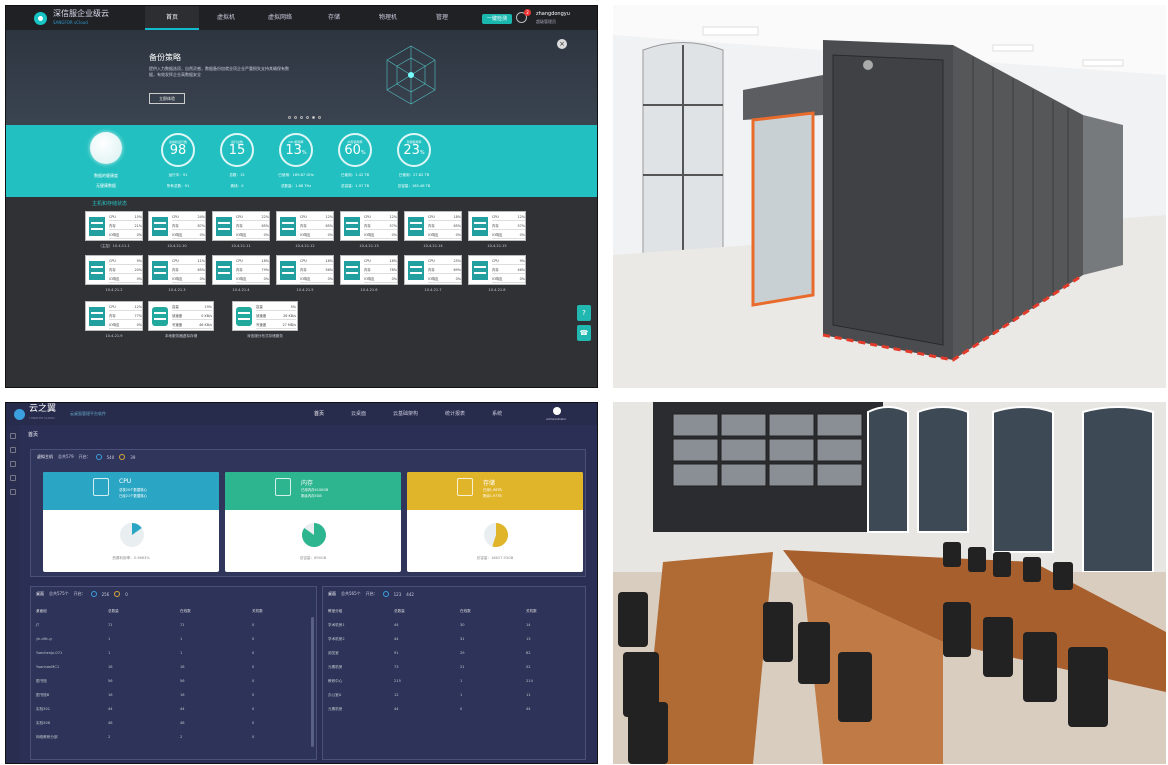  Describe the element at coordinates (369, 270) in the screenshot. I see `host-card: CPU 16% 内存 78% IO响应 0%` at that location.